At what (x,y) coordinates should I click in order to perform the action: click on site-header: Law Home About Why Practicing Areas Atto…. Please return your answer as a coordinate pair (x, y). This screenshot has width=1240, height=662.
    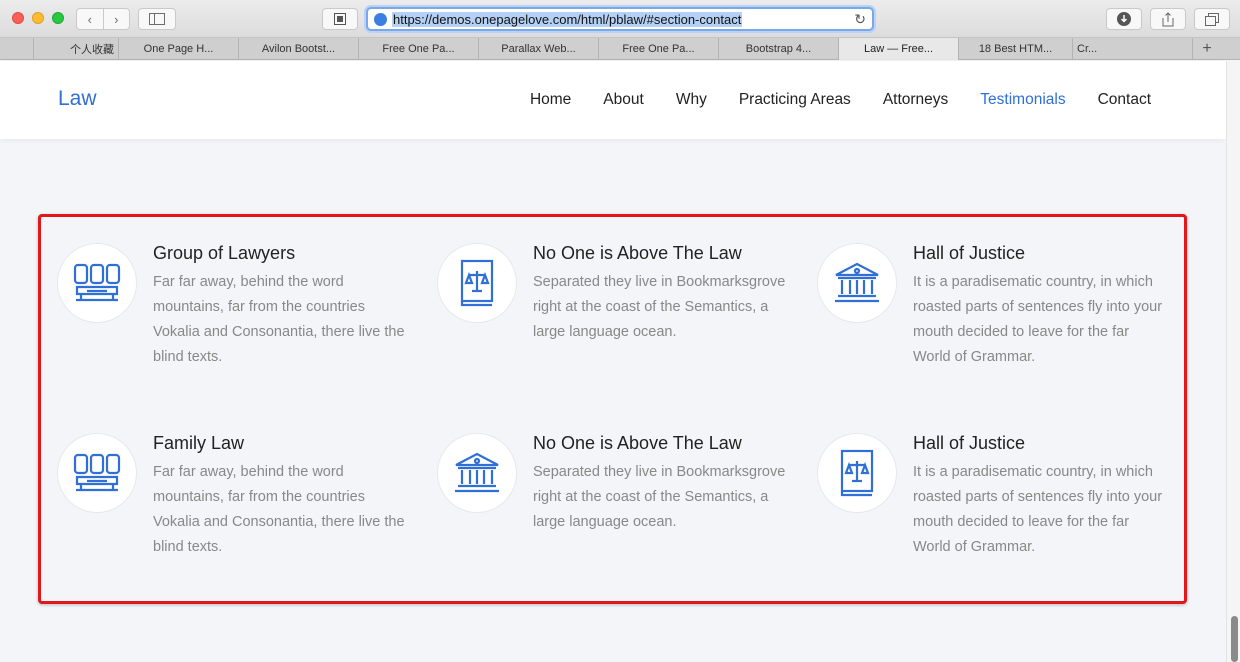
    Looking at the image, I should click on (613, 100).